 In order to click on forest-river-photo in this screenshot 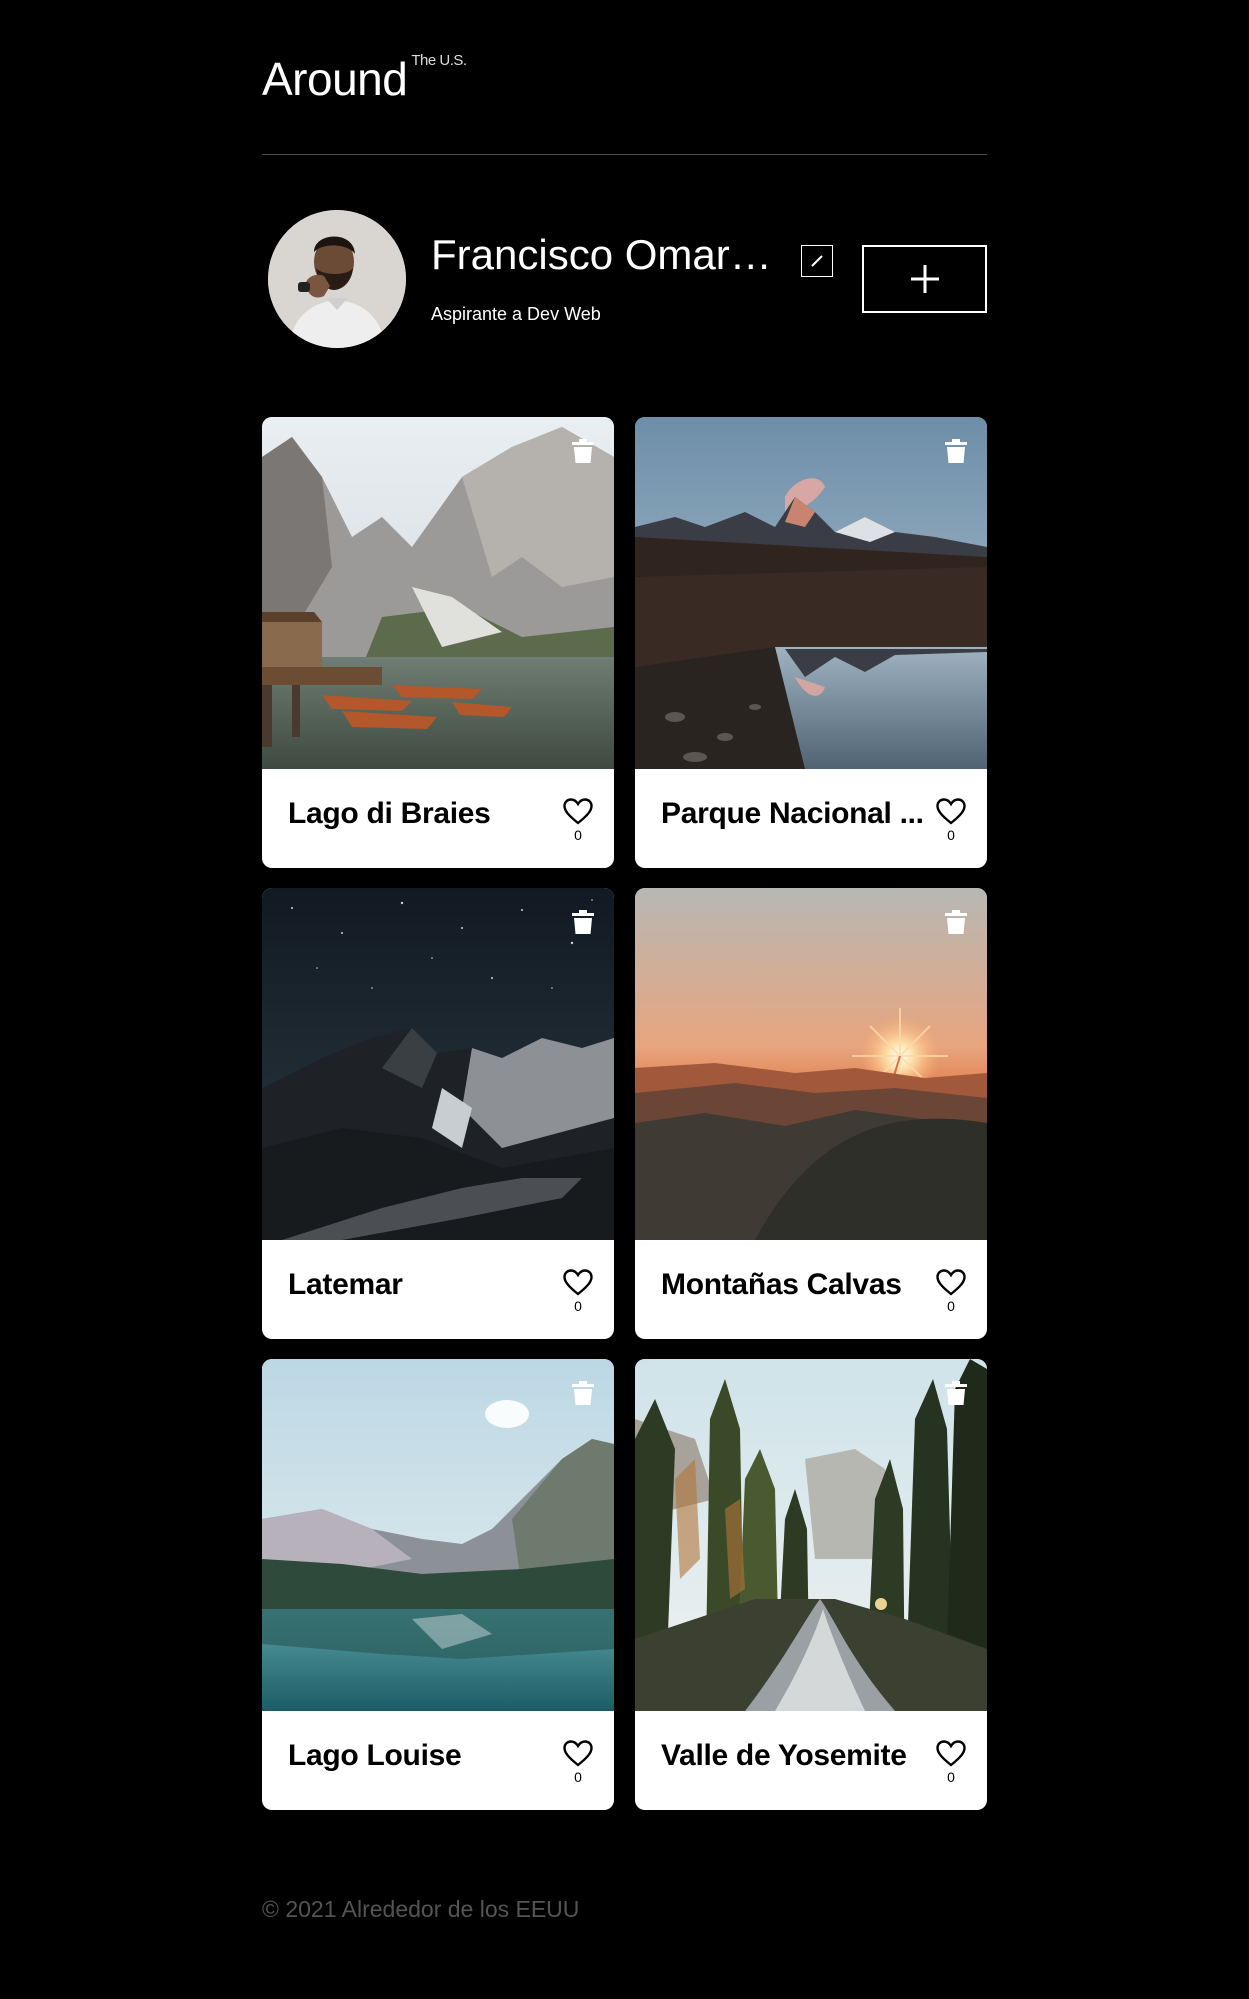, I will do `click(811, 1535)`.